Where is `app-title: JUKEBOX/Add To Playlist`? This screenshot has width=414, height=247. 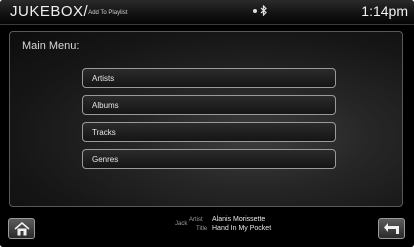 app-title: JUKEBOX/Add To Playlist is located at coordinates (68, 11).